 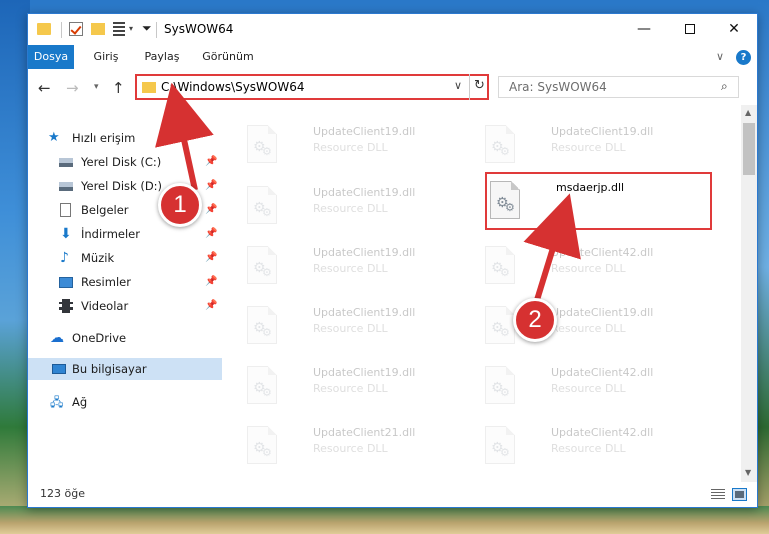 What do you see at coordinates (358, 446) in the screenshot?
I see `file-item: ⚙ ⚙ UpdateClient21.dll Resource DLL` at bounding box center [358, 446].